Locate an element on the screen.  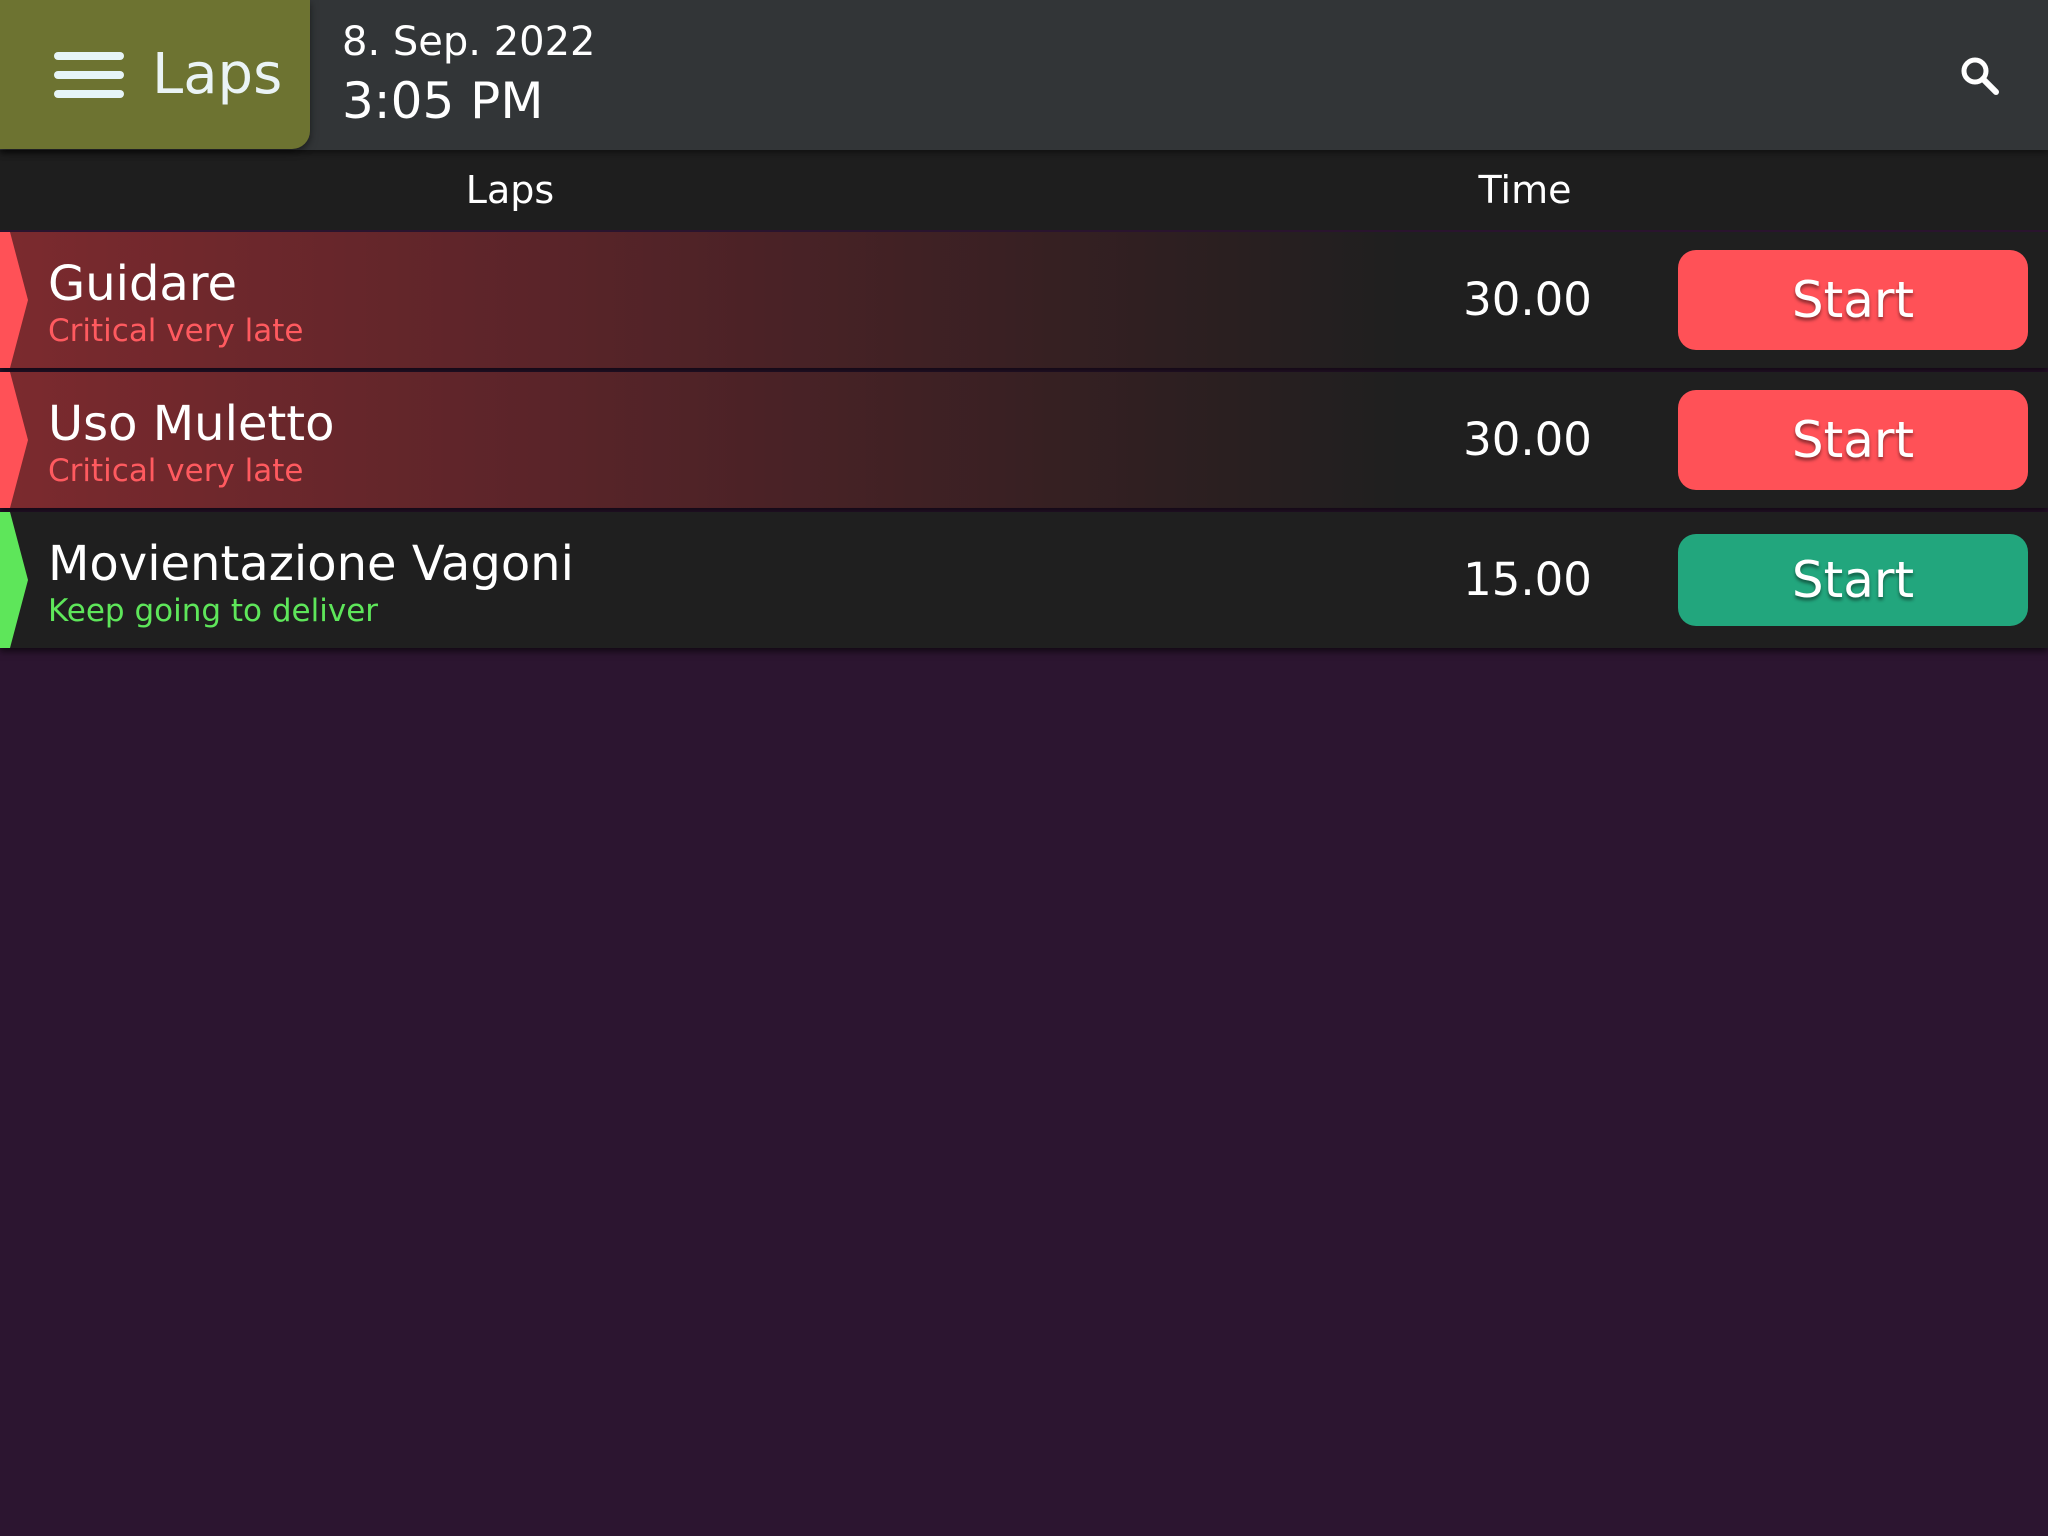
lap-status: Keep going to deliver is located at coordinates (213, 611).